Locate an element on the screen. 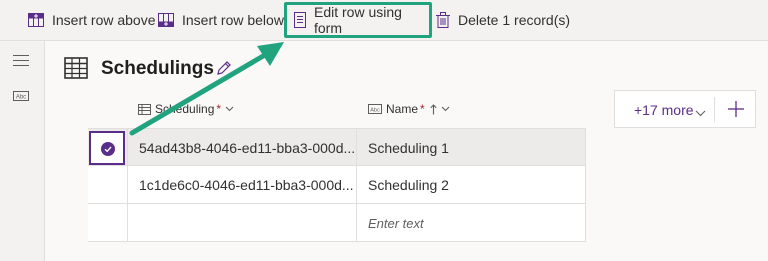  column-header-name: Abc Name * is located at coordinates (409, 109).